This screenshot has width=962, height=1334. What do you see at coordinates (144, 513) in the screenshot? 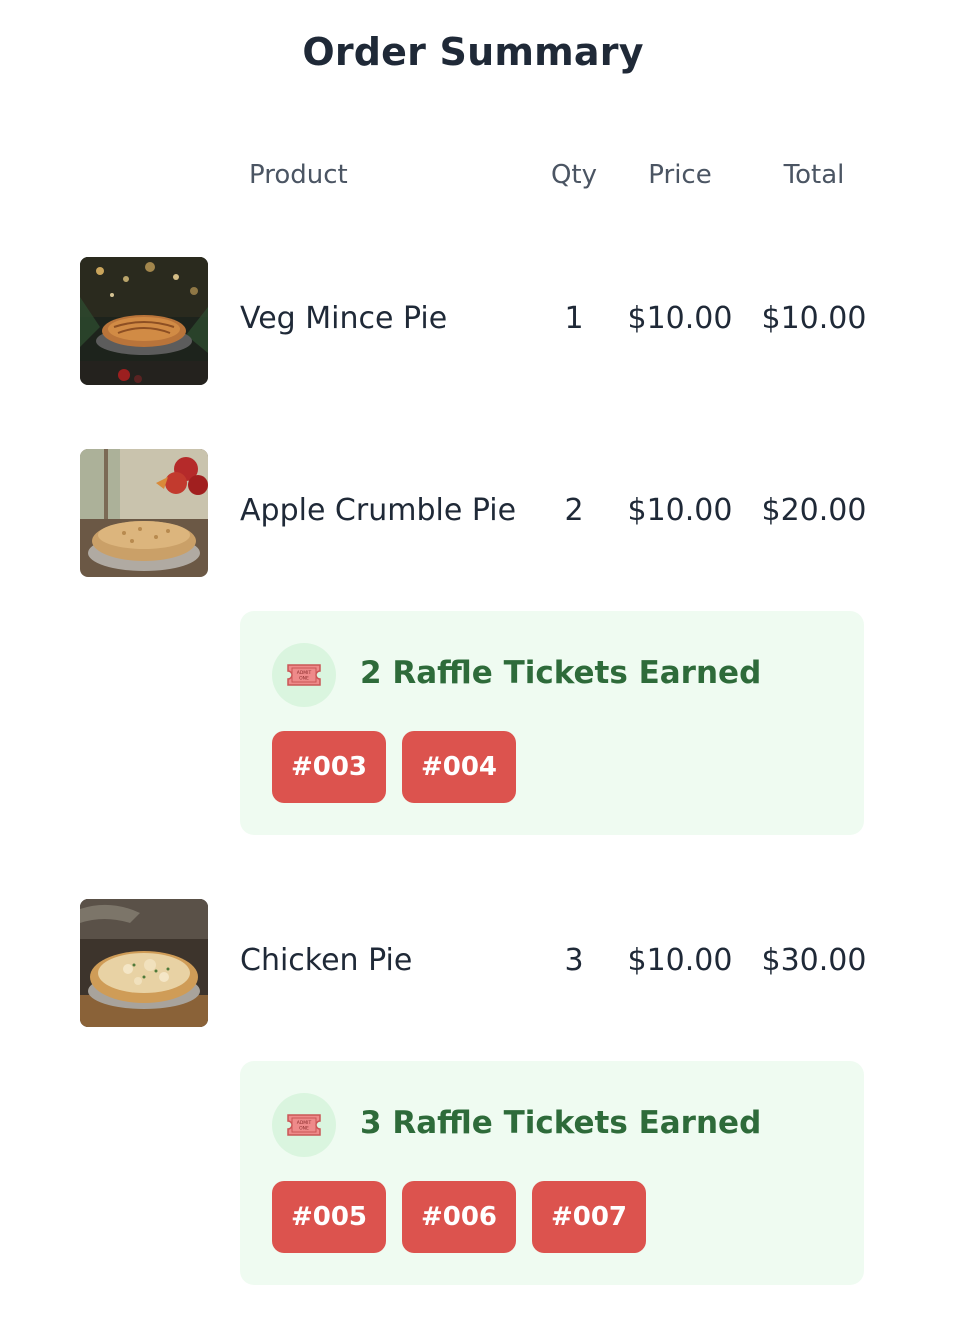
I see `product-image-apple-crumble-pie` at bounding box center [144, 513].